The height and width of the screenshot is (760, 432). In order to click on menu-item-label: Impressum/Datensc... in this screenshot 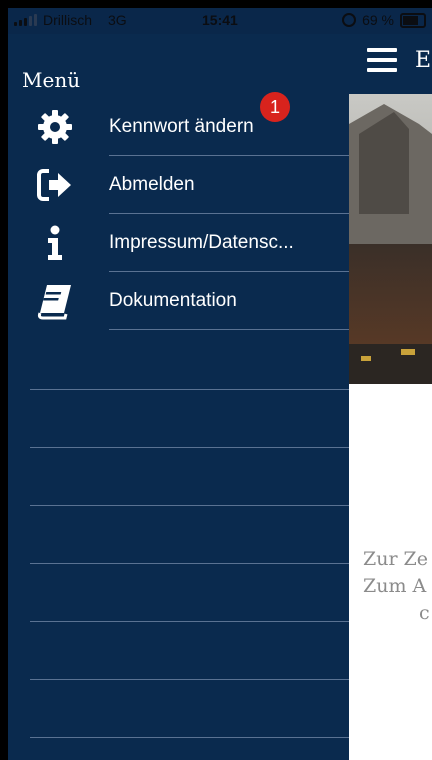, I will do `click(201, 242)`.